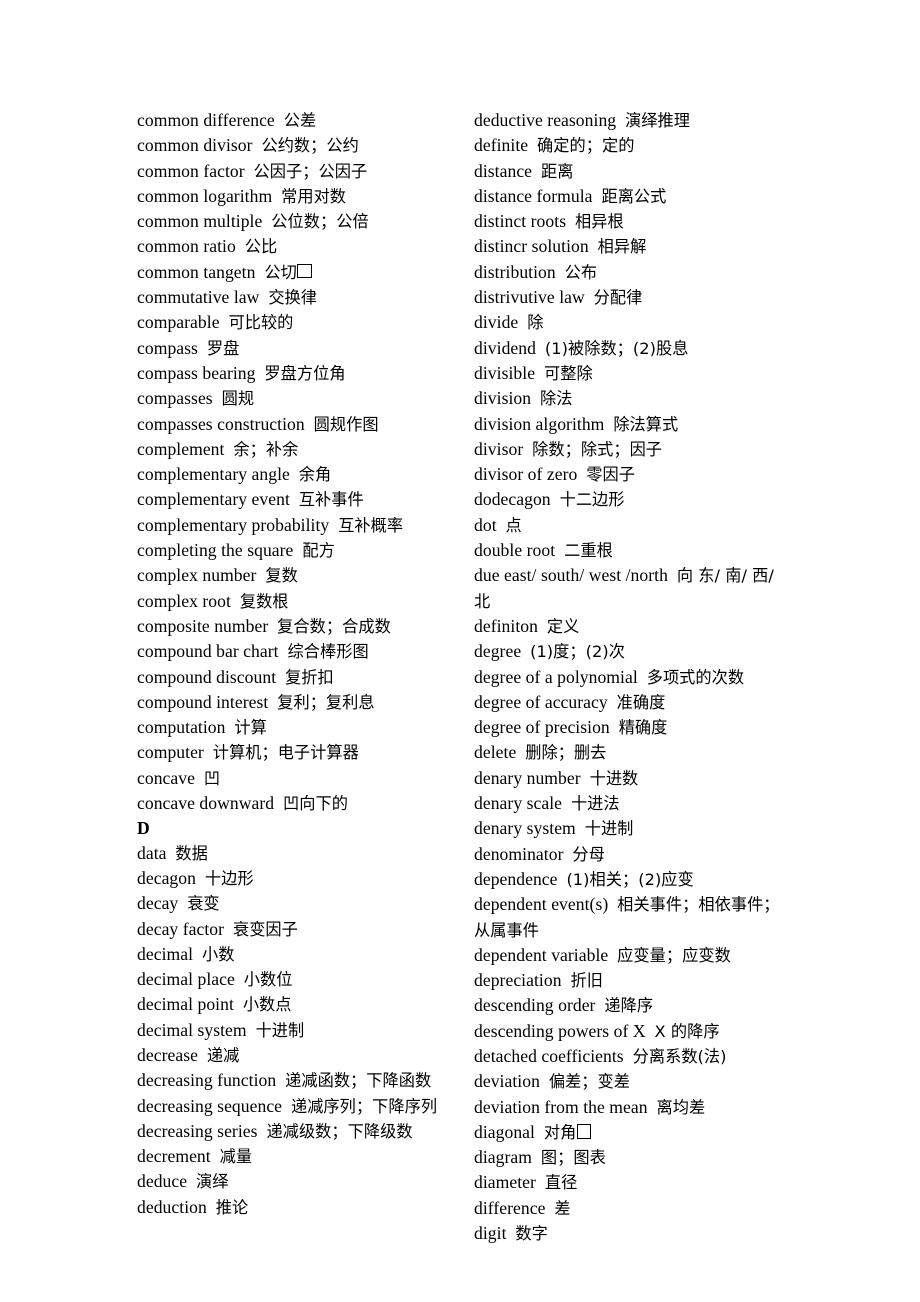 The width and height of the screenshot is (920, 1302). I want to click on glossary-entry: definiton 定义, so click(634, 626).